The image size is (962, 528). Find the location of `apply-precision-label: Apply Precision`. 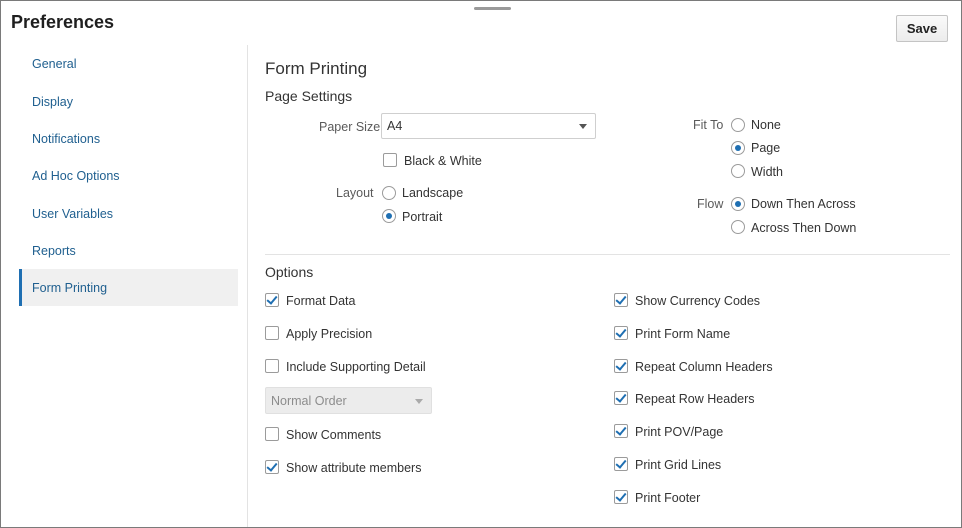

apply-precision-label: Apply Precision is located at coordinates (329, 334).